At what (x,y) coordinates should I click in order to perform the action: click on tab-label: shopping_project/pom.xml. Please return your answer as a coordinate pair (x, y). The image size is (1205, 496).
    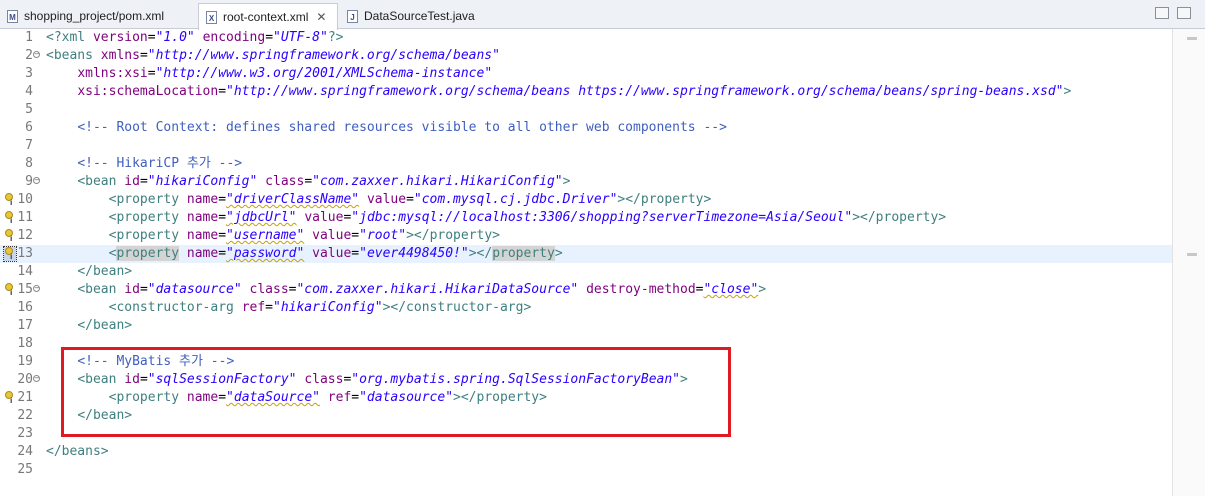
    Looking at the image, I should click on (94, 16).